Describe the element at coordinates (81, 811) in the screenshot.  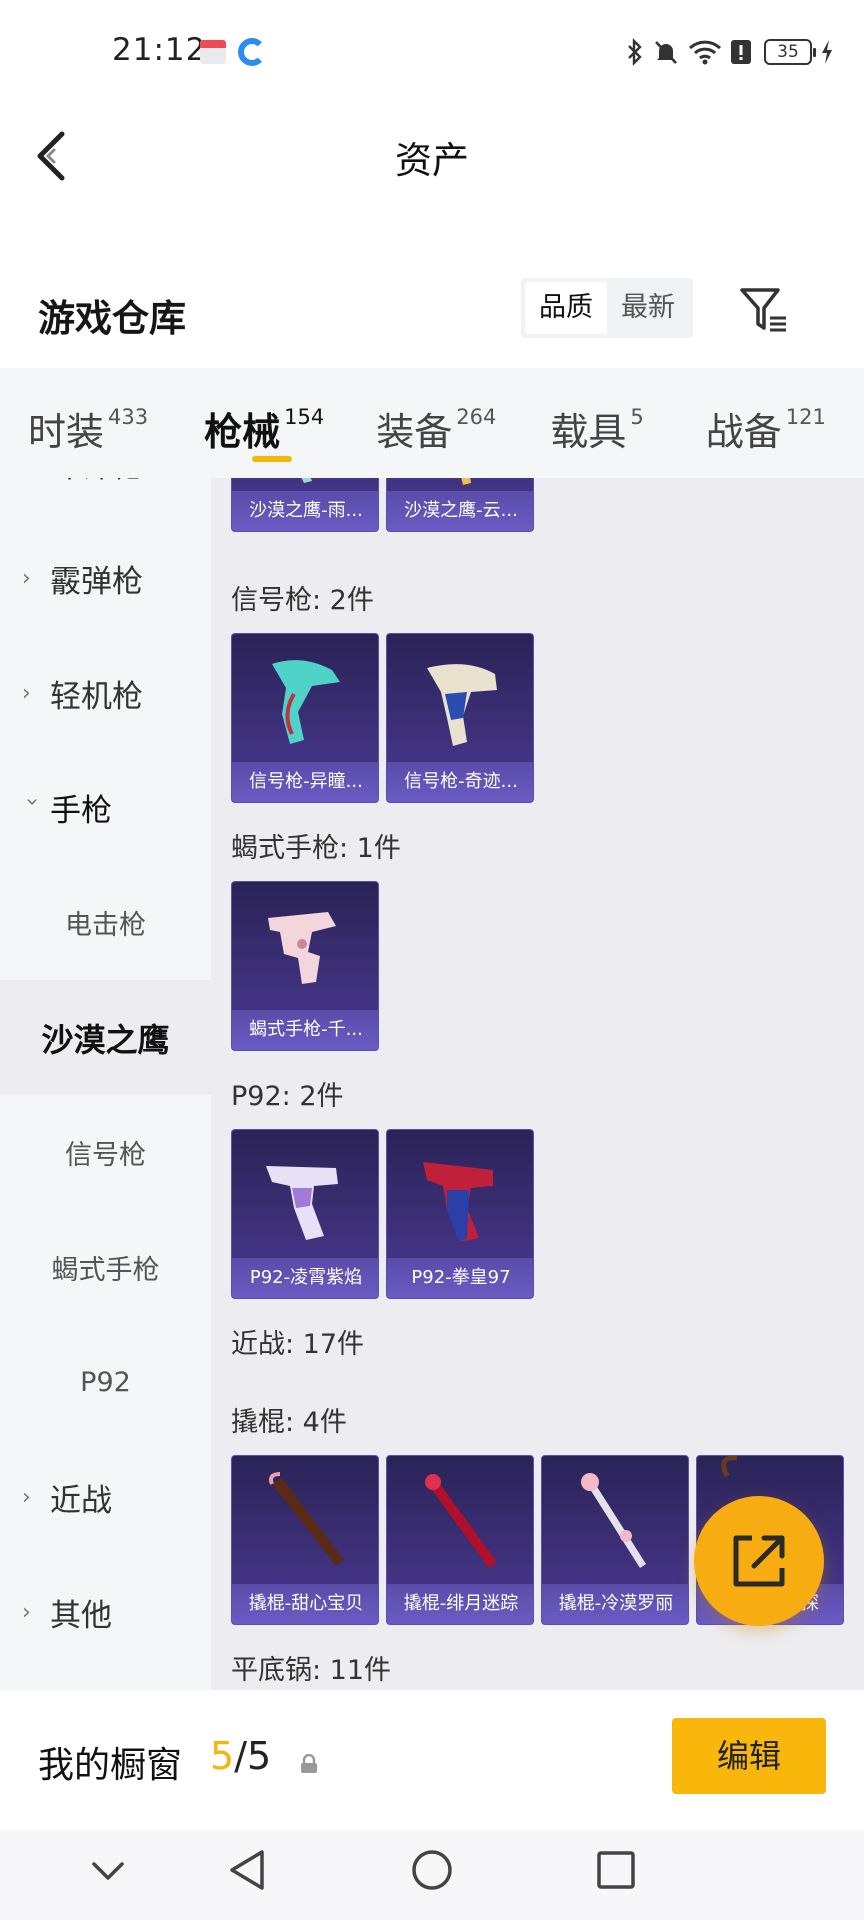
I see `sidebar-item-label: 手枪` at that location.